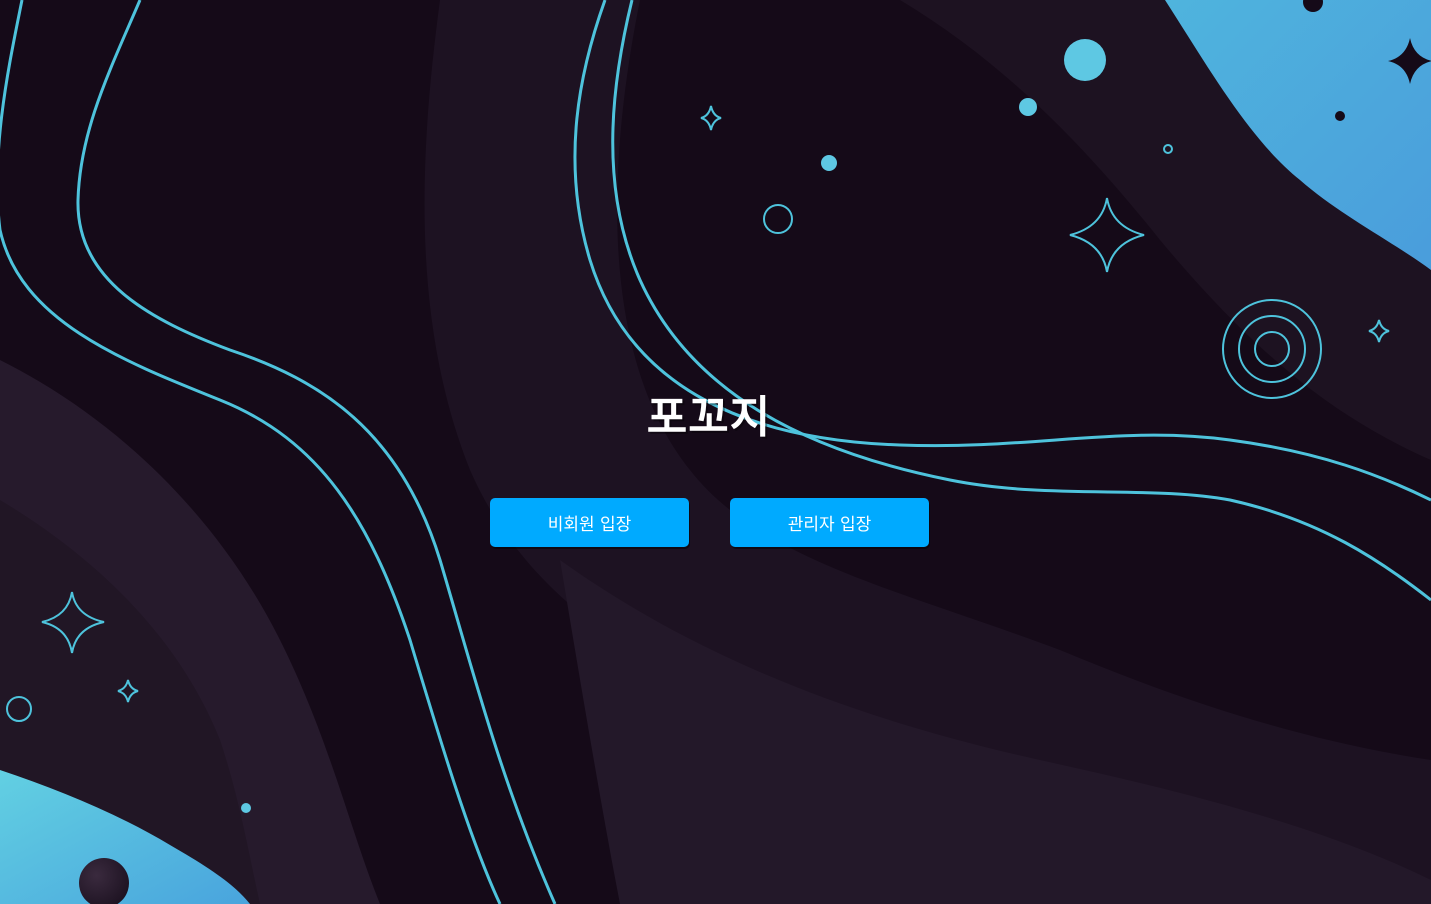 The width and height of the screenshot is (1431, 904). Describe the element at coordinates (829, 522) in the screenshot. I see `admin-entry-button: 관리자 입장` at that location.